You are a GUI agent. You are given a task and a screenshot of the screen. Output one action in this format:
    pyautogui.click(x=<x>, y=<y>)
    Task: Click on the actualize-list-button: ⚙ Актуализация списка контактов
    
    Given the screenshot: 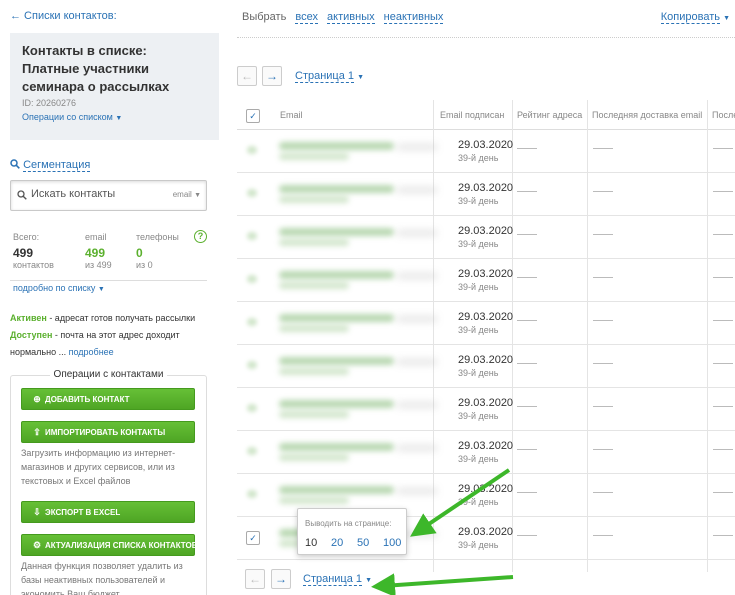 What is the action you would take?
    pyautogui.click(x=109, y=545)
    